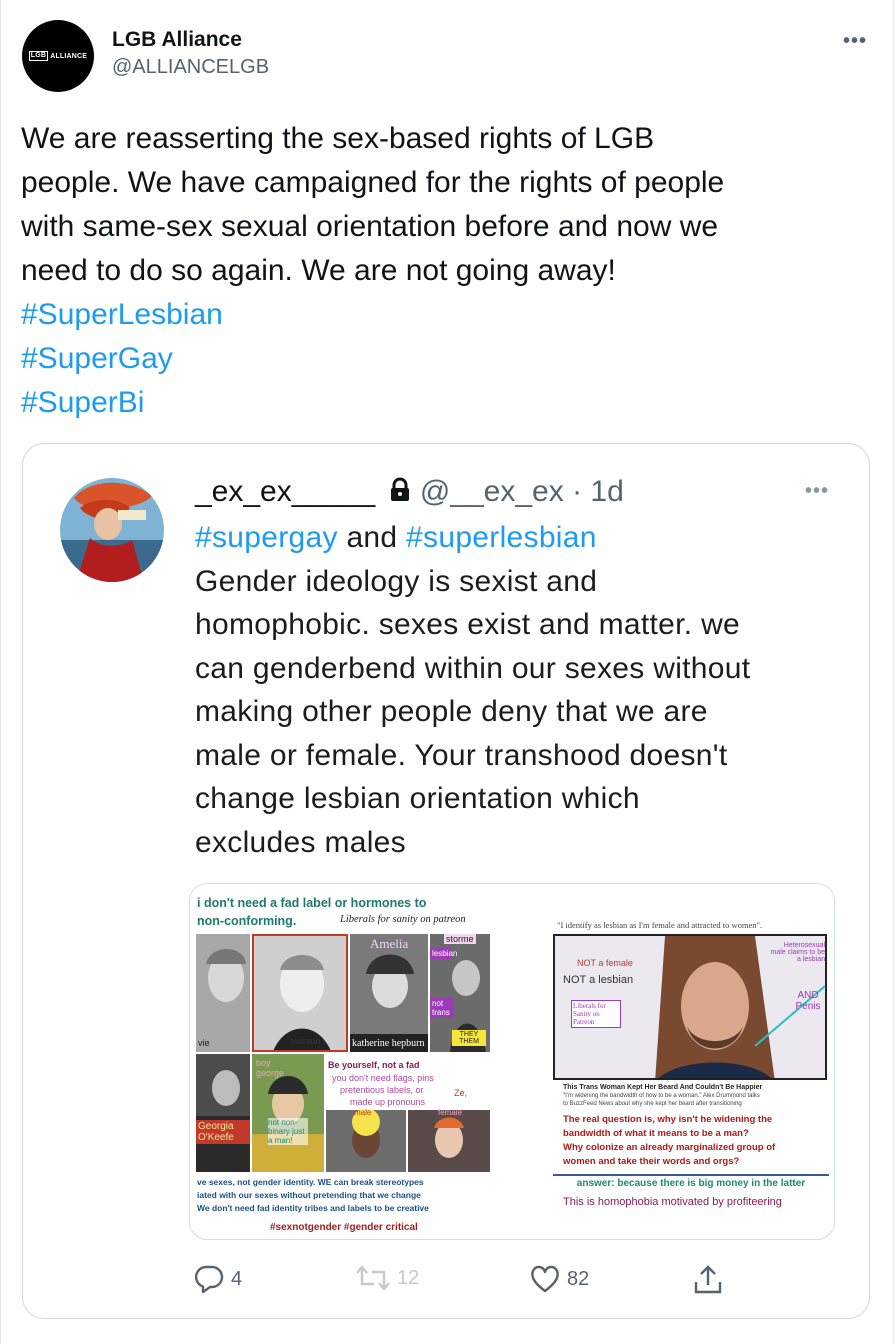  What do you see at coordinates (797, 952) in the screenshot?
I see `meme-label: Heterosexual male claims to be a lesbian` at bounding box center [797, 952].